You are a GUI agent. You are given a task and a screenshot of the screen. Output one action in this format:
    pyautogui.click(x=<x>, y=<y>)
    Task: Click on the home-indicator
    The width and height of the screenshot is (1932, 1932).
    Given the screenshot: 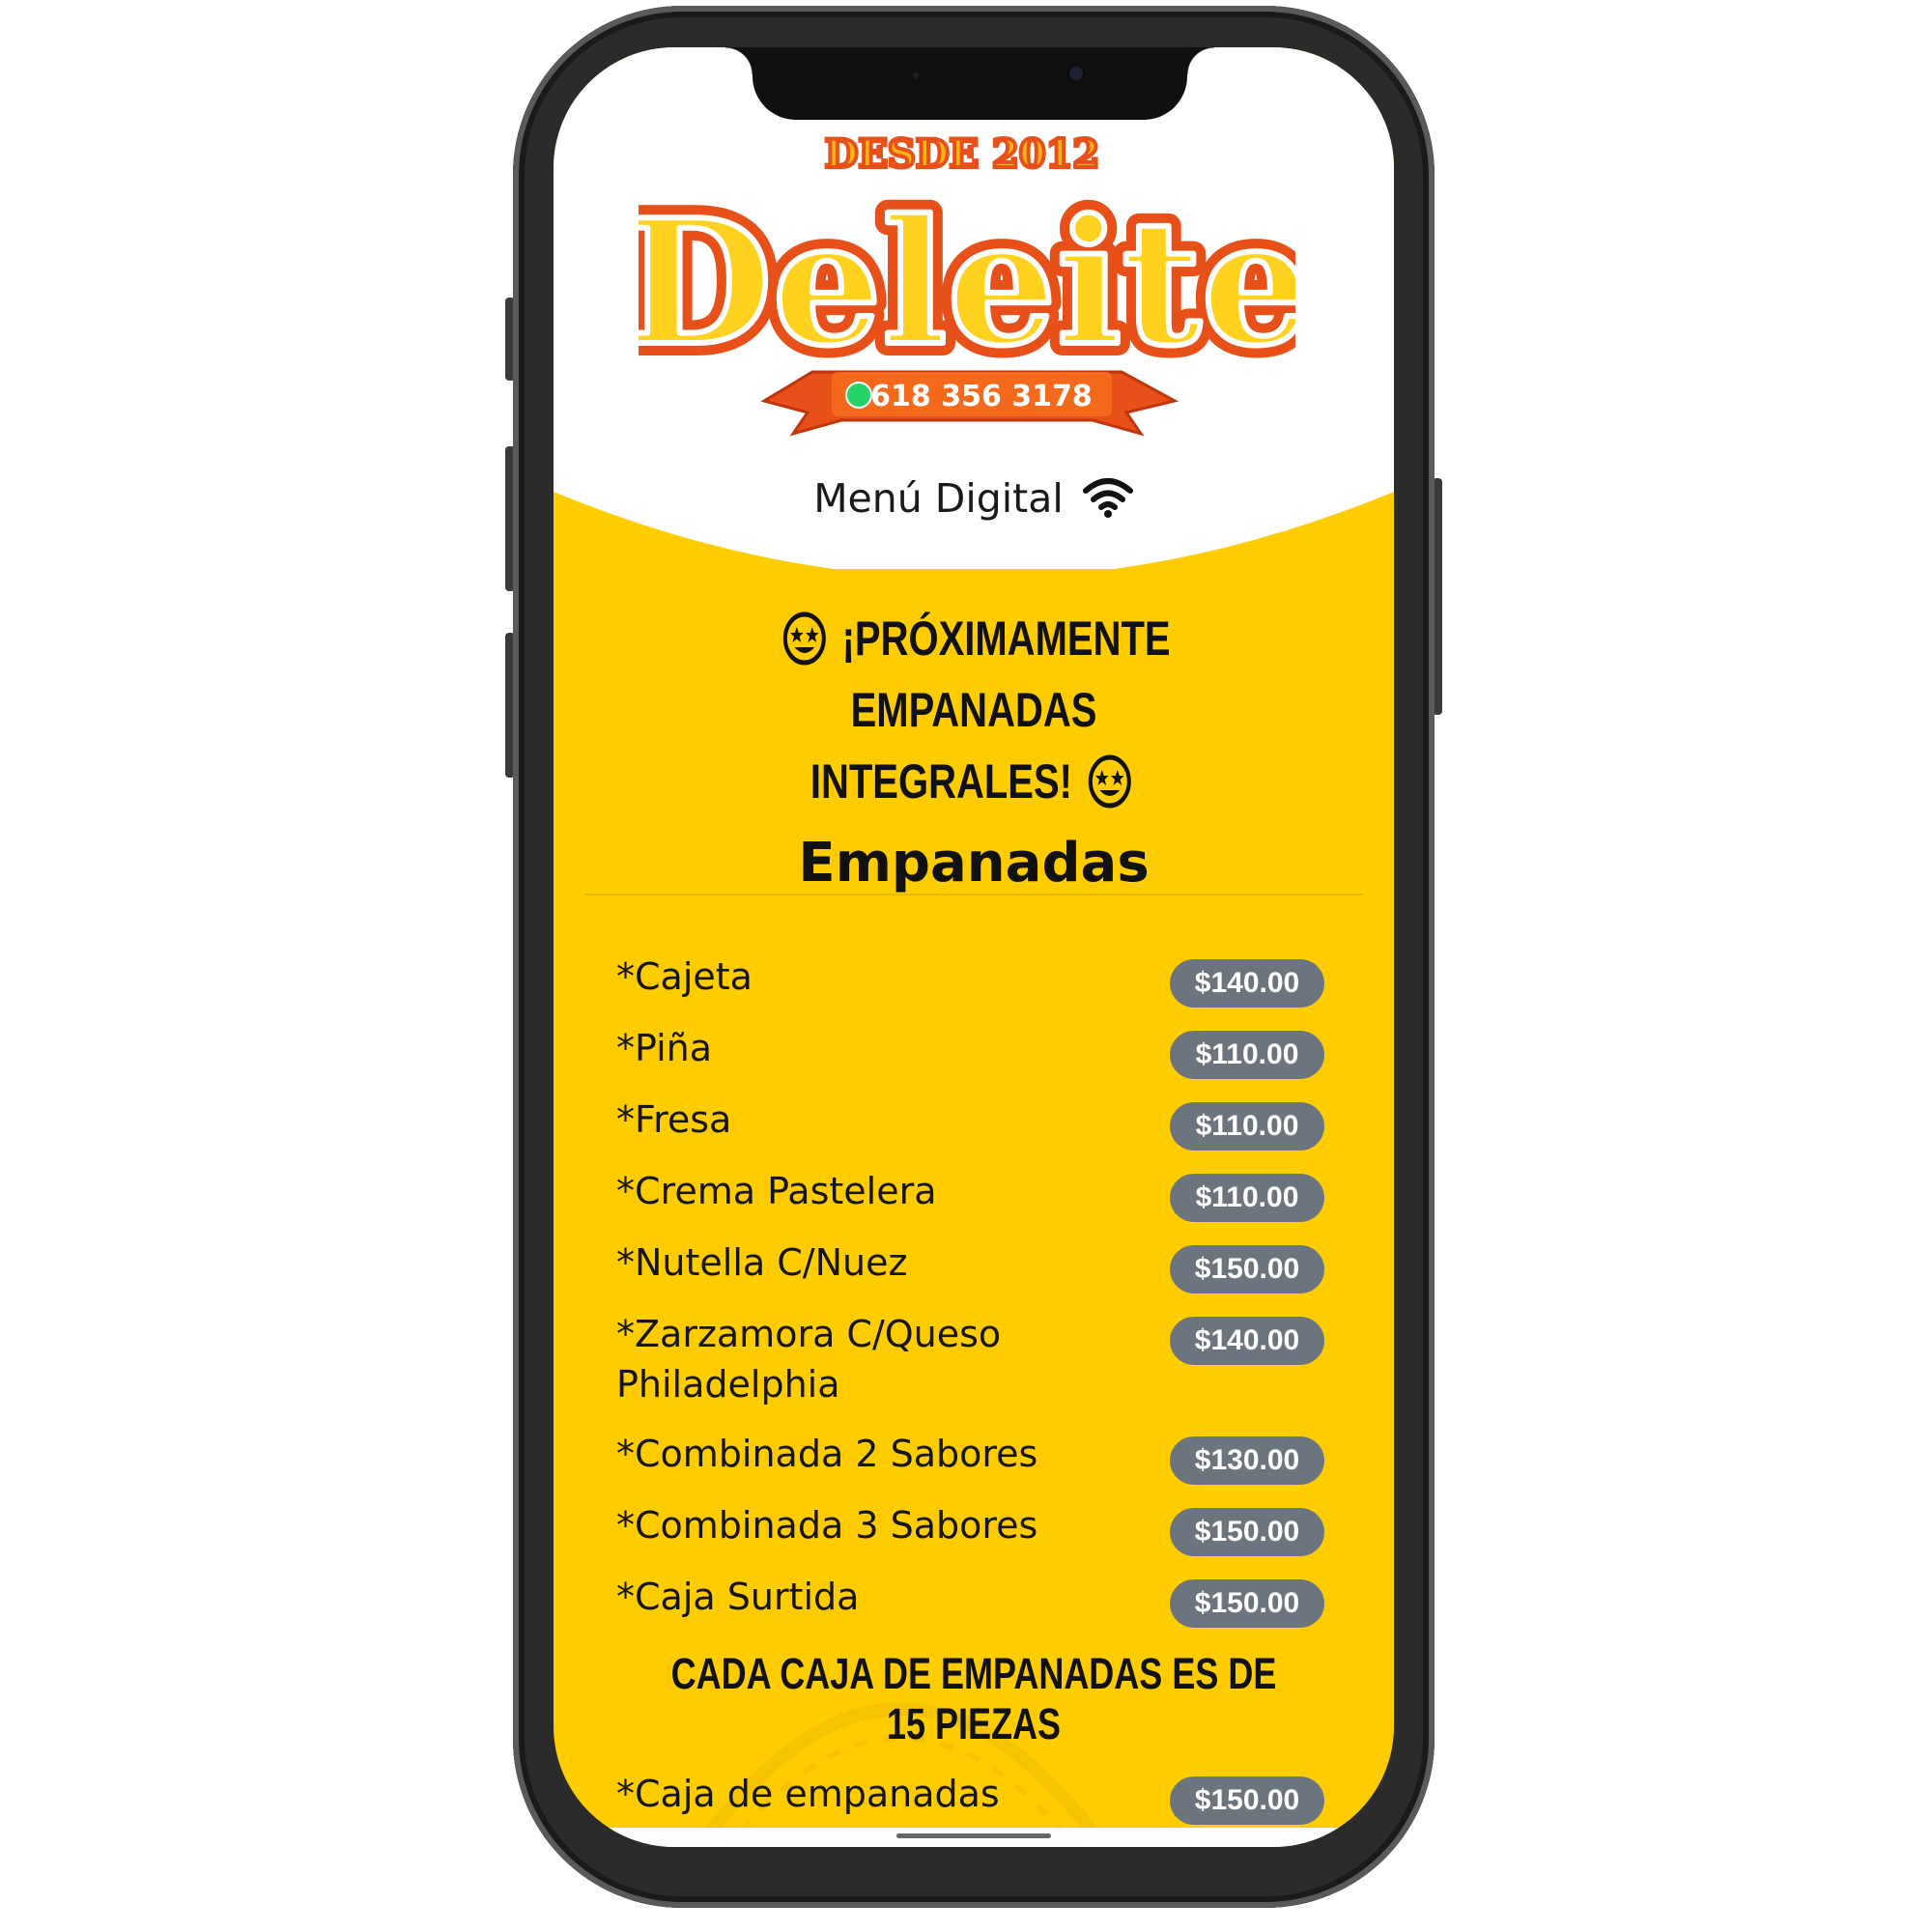 What is the action you would take?
    pyautogui.click(x=973, y=1835)
    